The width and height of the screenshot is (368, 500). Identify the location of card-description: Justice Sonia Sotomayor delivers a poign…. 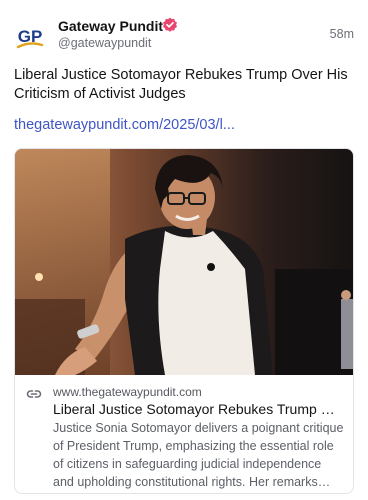
(198, 455).